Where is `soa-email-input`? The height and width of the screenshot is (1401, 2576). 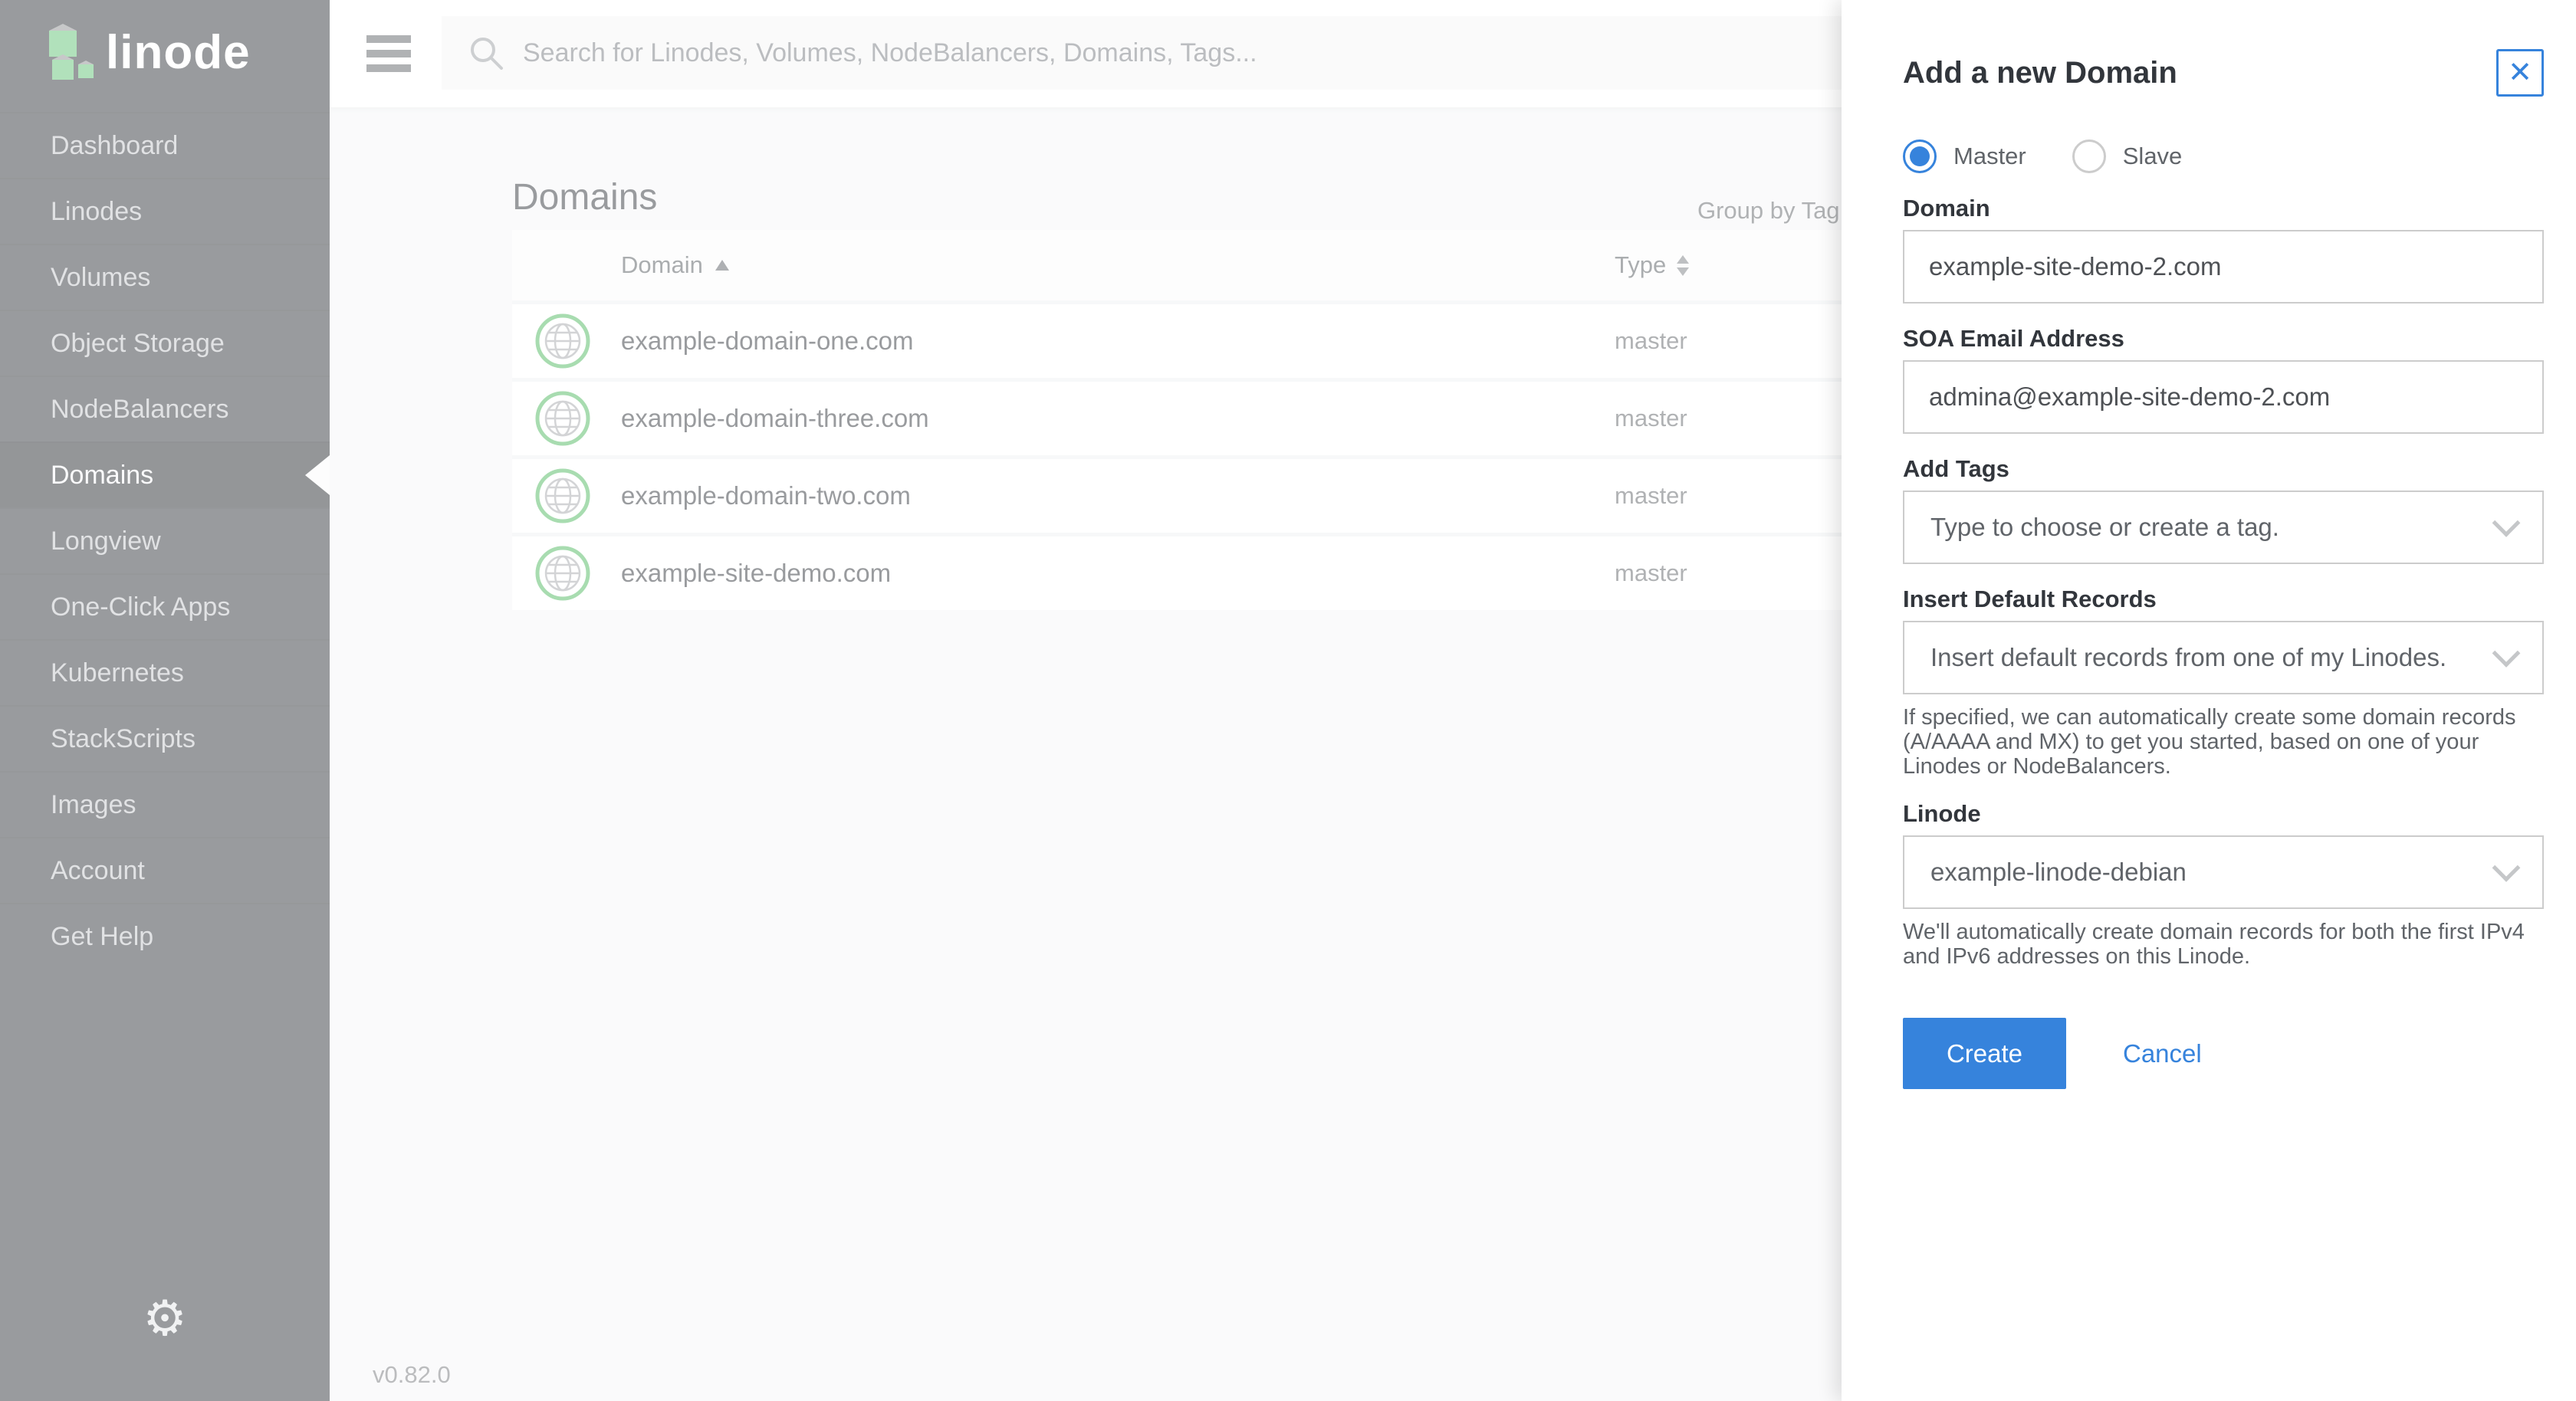 soa-email-input is located at coordinates (2224, 397).